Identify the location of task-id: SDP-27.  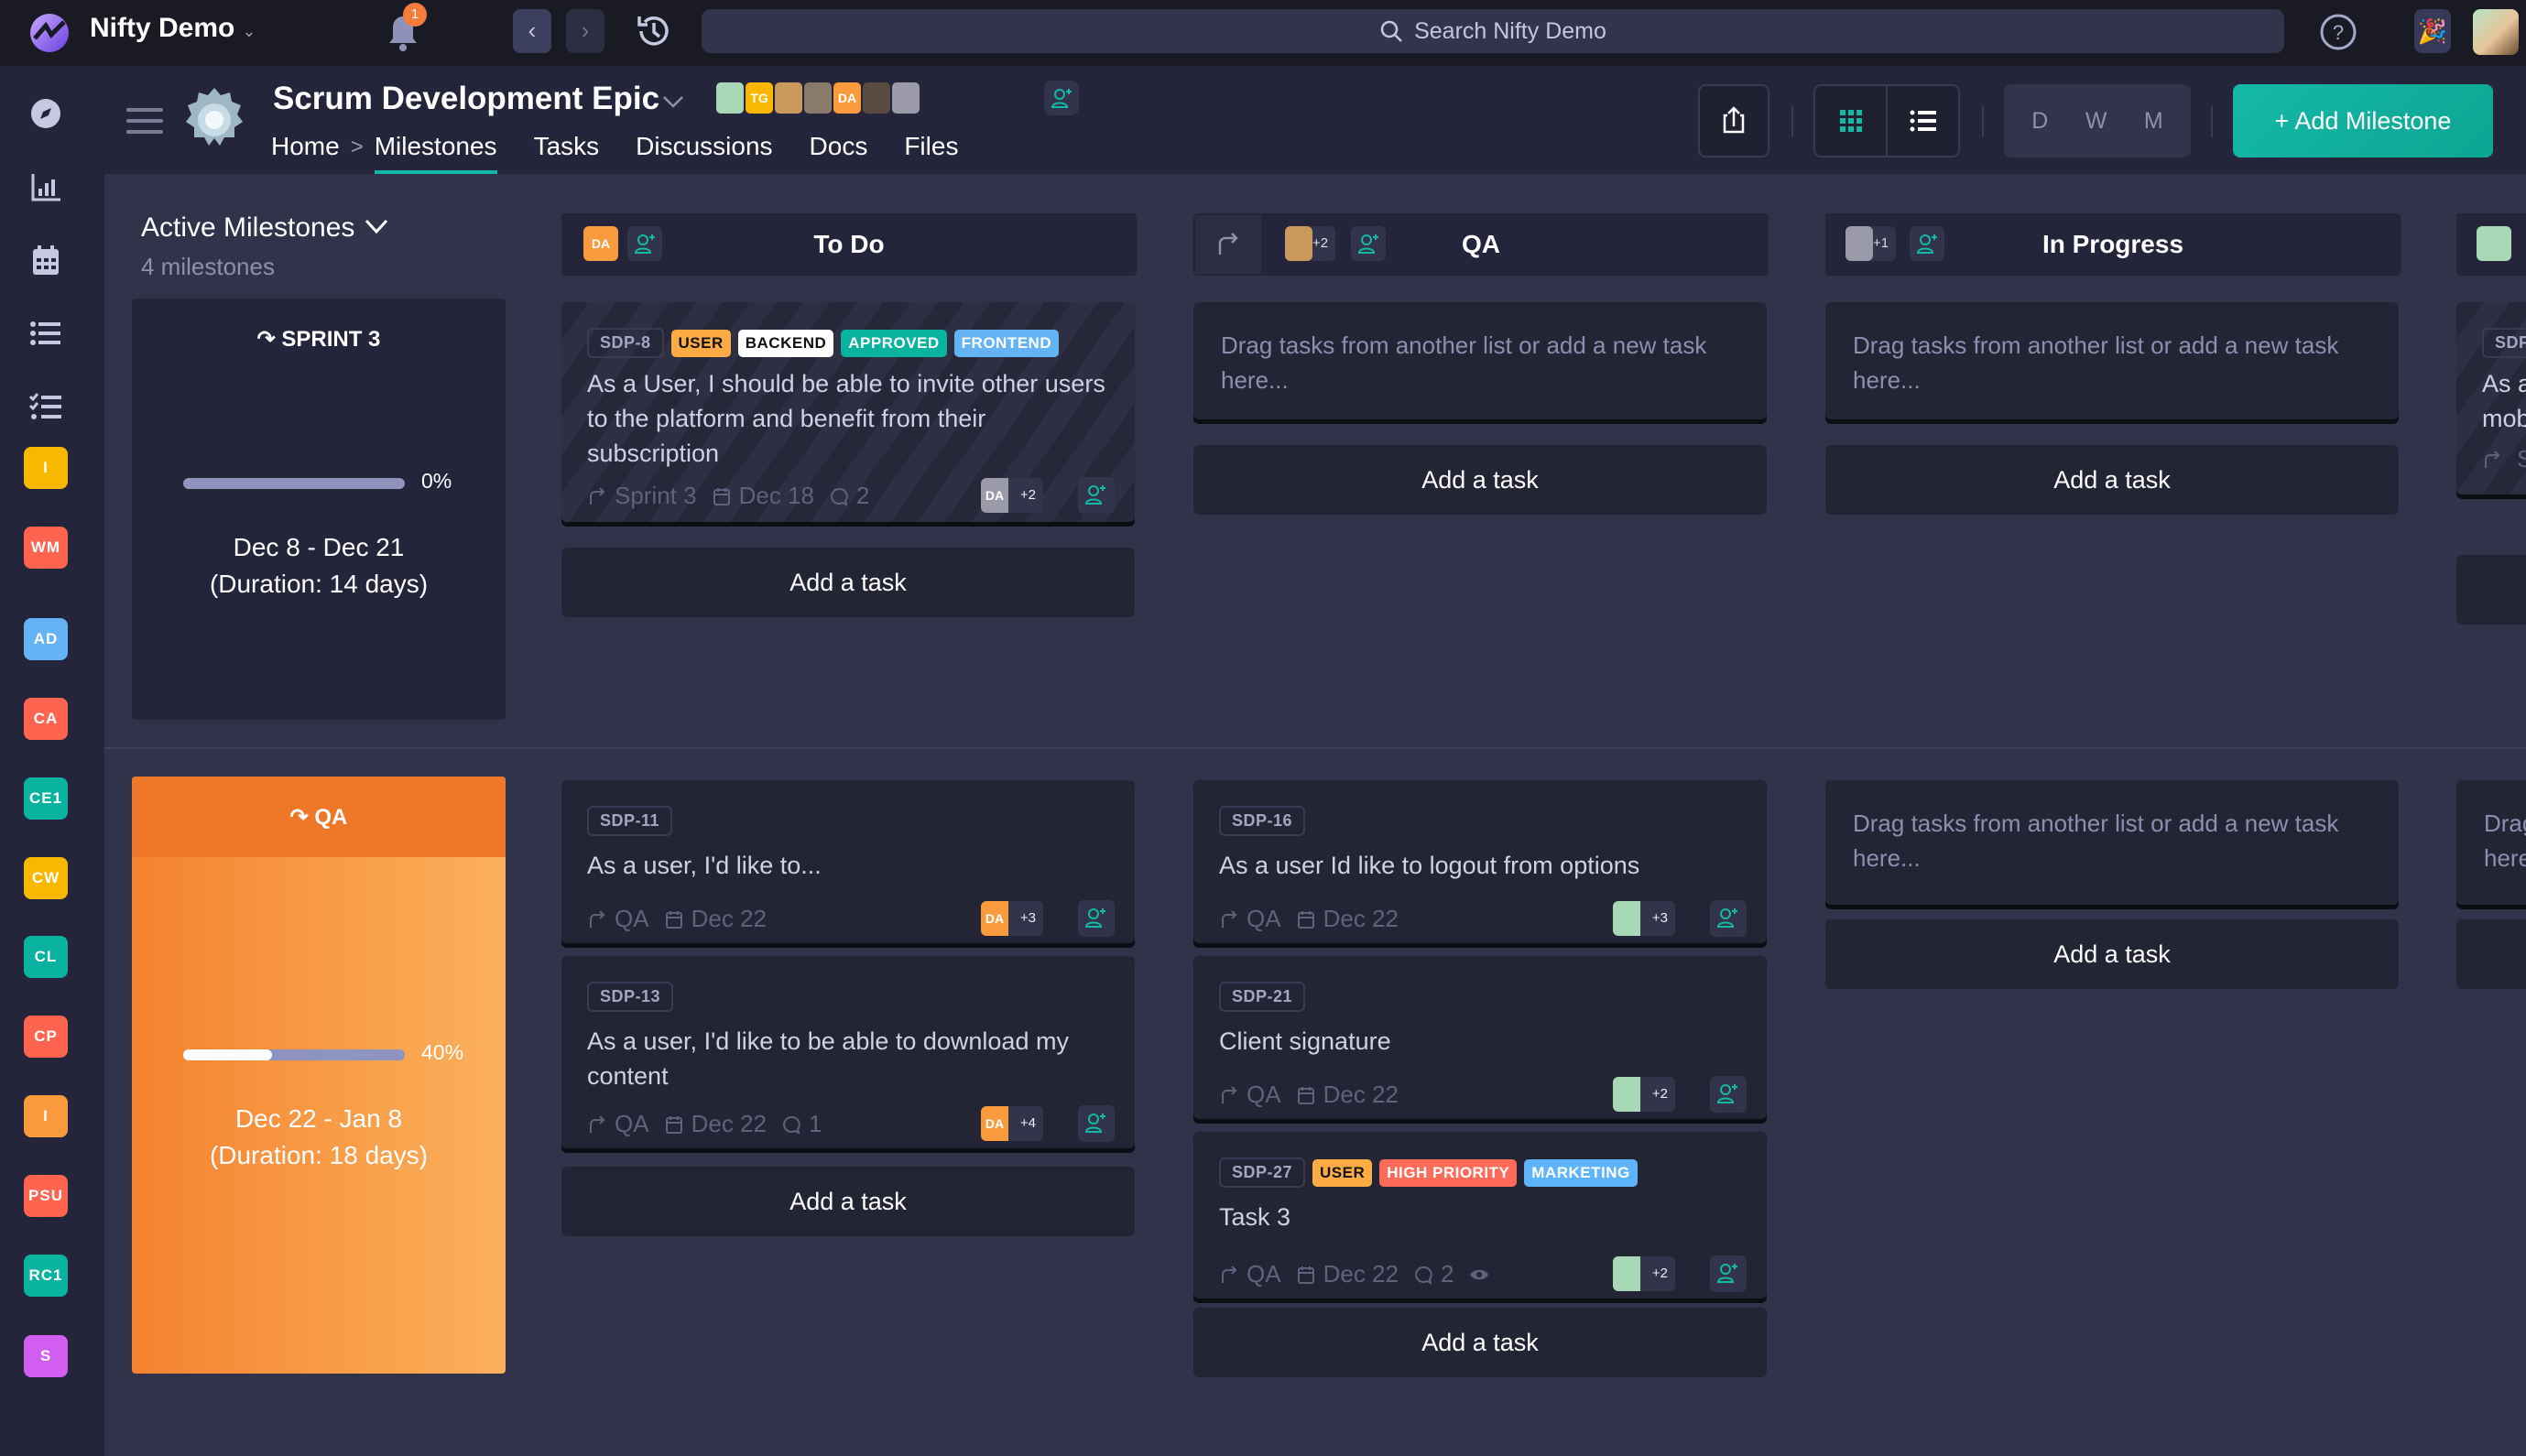
(1262, 1172).